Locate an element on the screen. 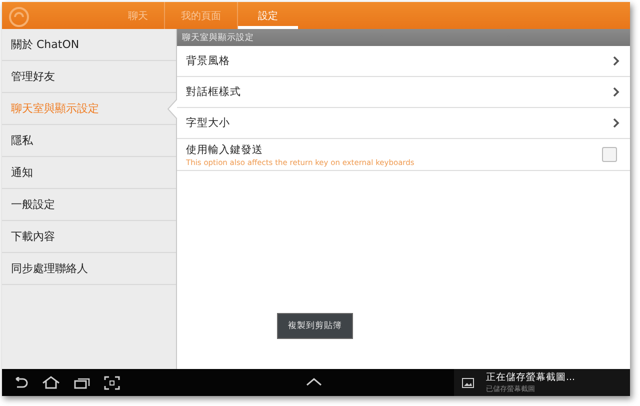 This screenshot has height=406, width=640. sidebar-item: 一般設定 is located at coordinates (89, 205).